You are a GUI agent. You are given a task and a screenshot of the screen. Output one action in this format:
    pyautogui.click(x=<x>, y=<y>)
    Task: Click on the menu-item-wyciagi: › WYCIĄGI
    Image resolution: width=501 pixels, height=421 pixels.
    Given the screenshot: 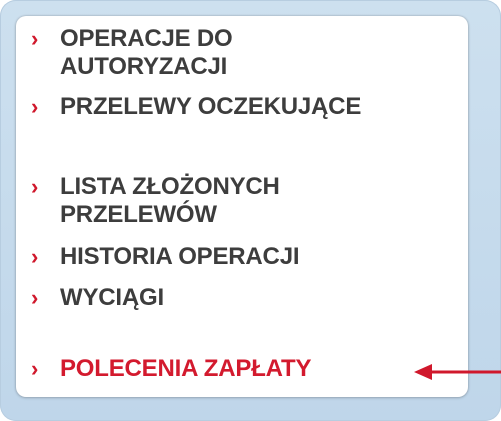 What is the action you would take?
    pyautogui.click(x=235, y=298)
    